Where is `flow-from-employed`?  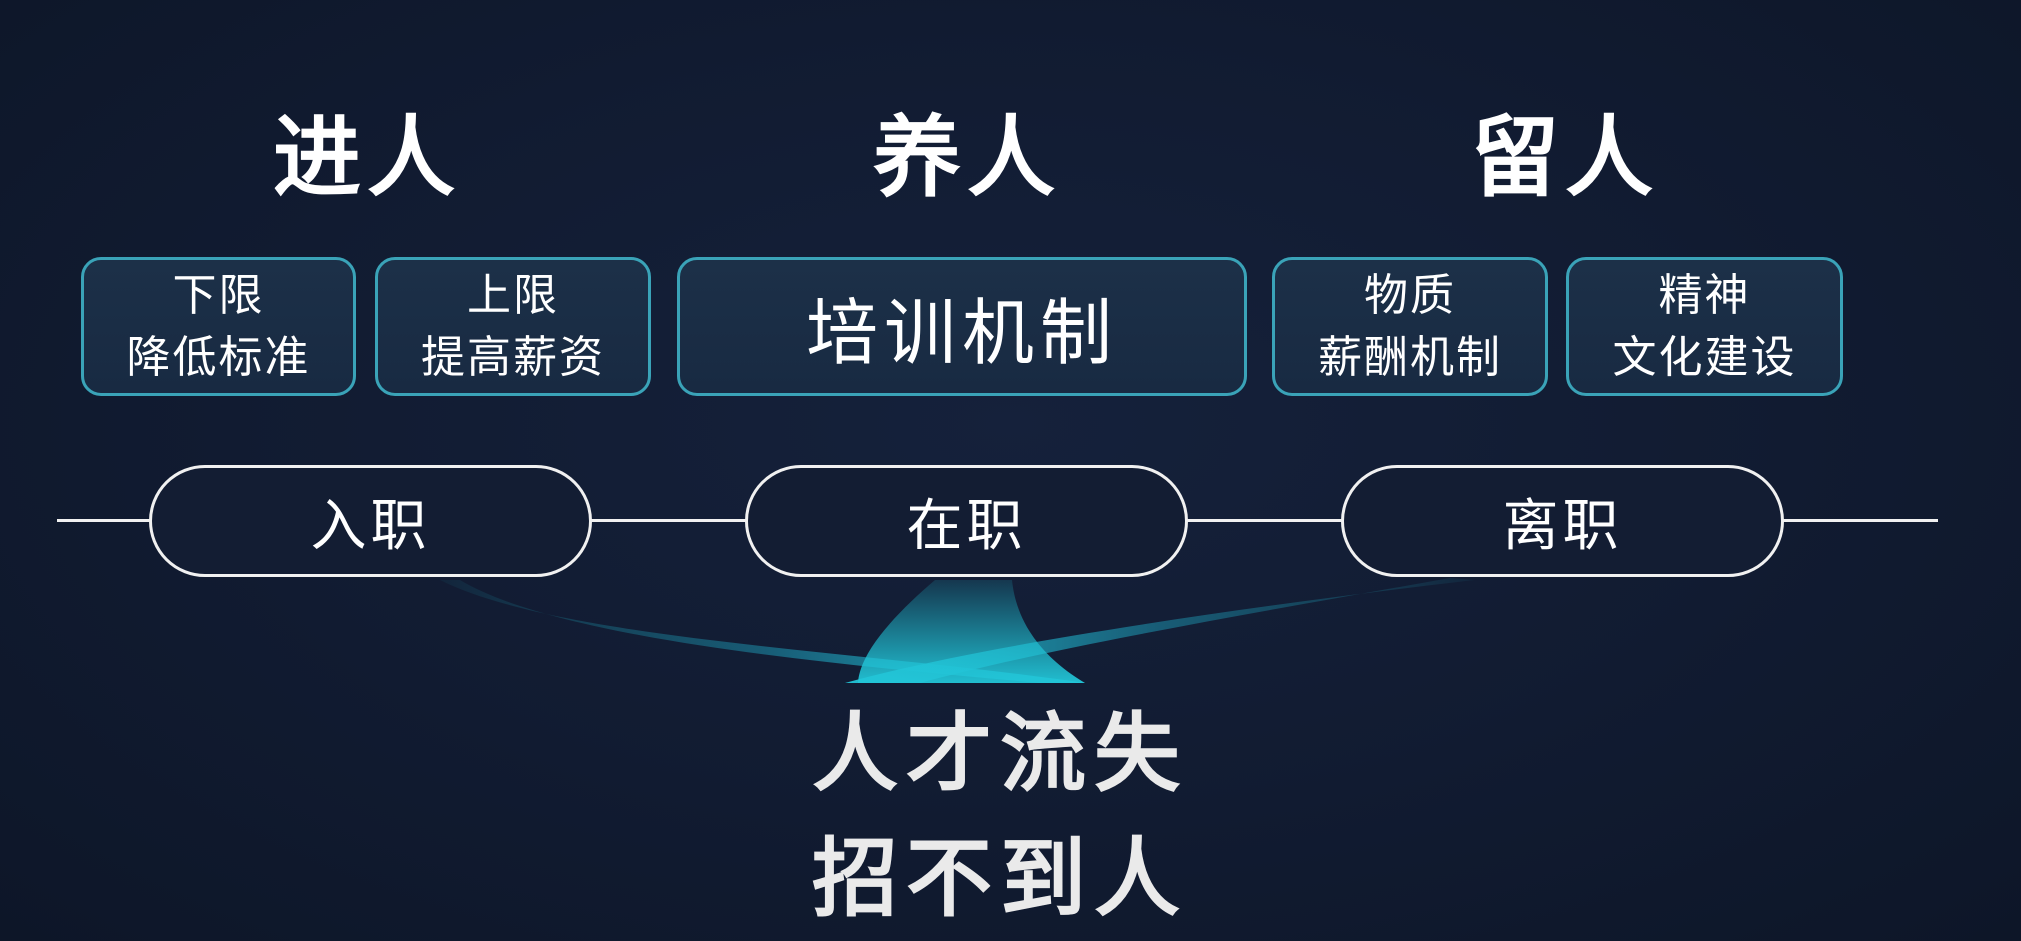 flow-from-employed is located at coordinates (971, 631).